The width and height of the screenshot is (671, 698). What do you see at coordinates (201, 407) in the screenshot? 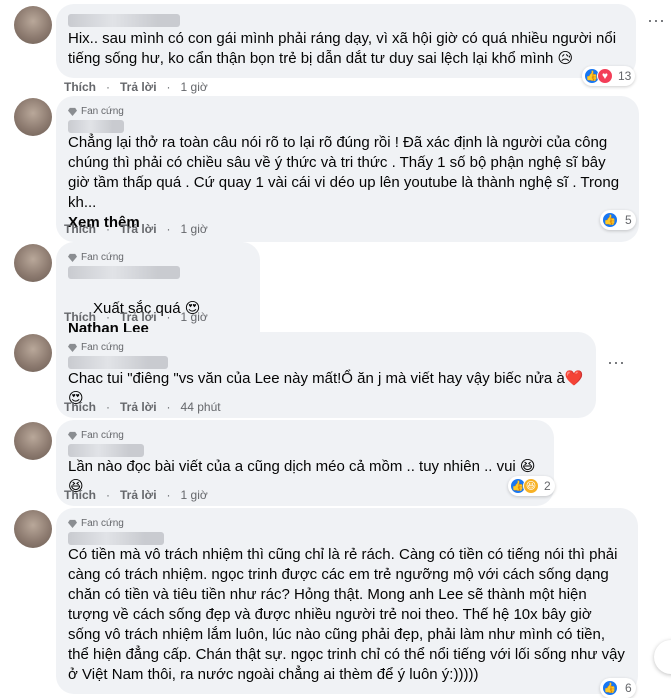
I see `comment-time: 44 phút` at bounding box center [201, 407].